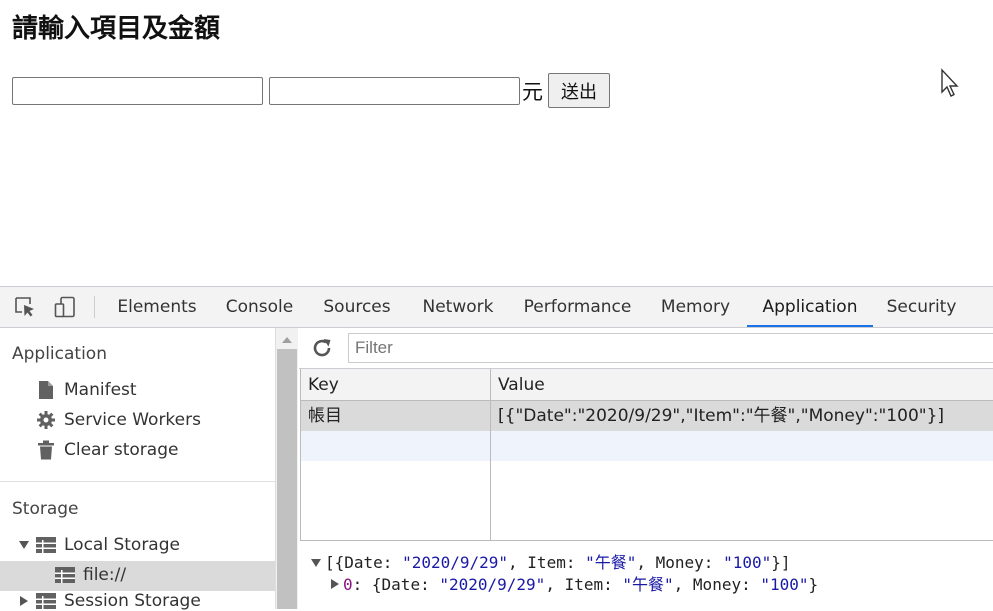 This screenshot has width=993, height=611. I want to click on filter-toolbar, so click(646, 348).